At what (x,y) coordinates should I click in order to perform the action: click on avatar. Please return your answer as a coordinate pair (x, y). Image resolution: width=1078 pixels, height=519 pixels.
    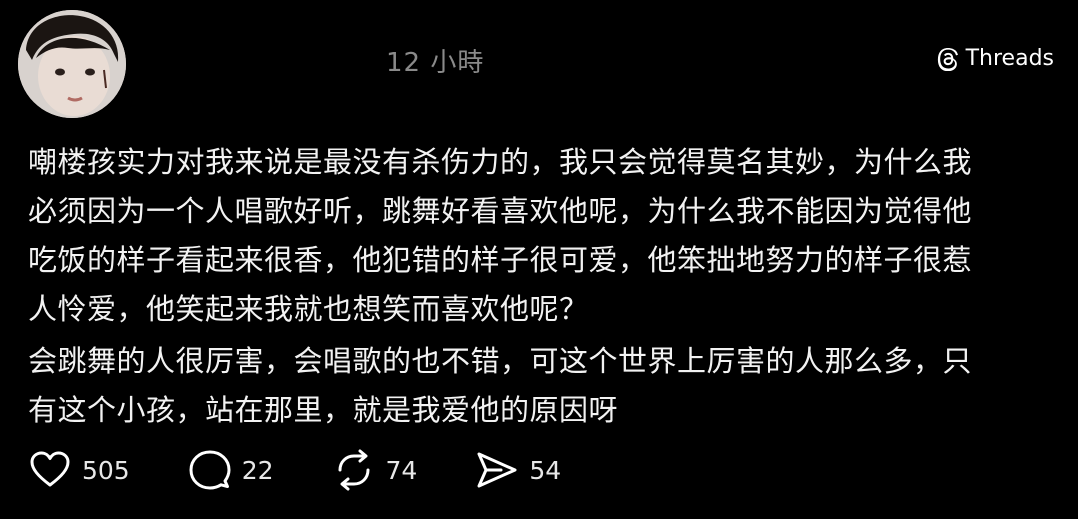
    Looking at the image, I should click on (72, 64).